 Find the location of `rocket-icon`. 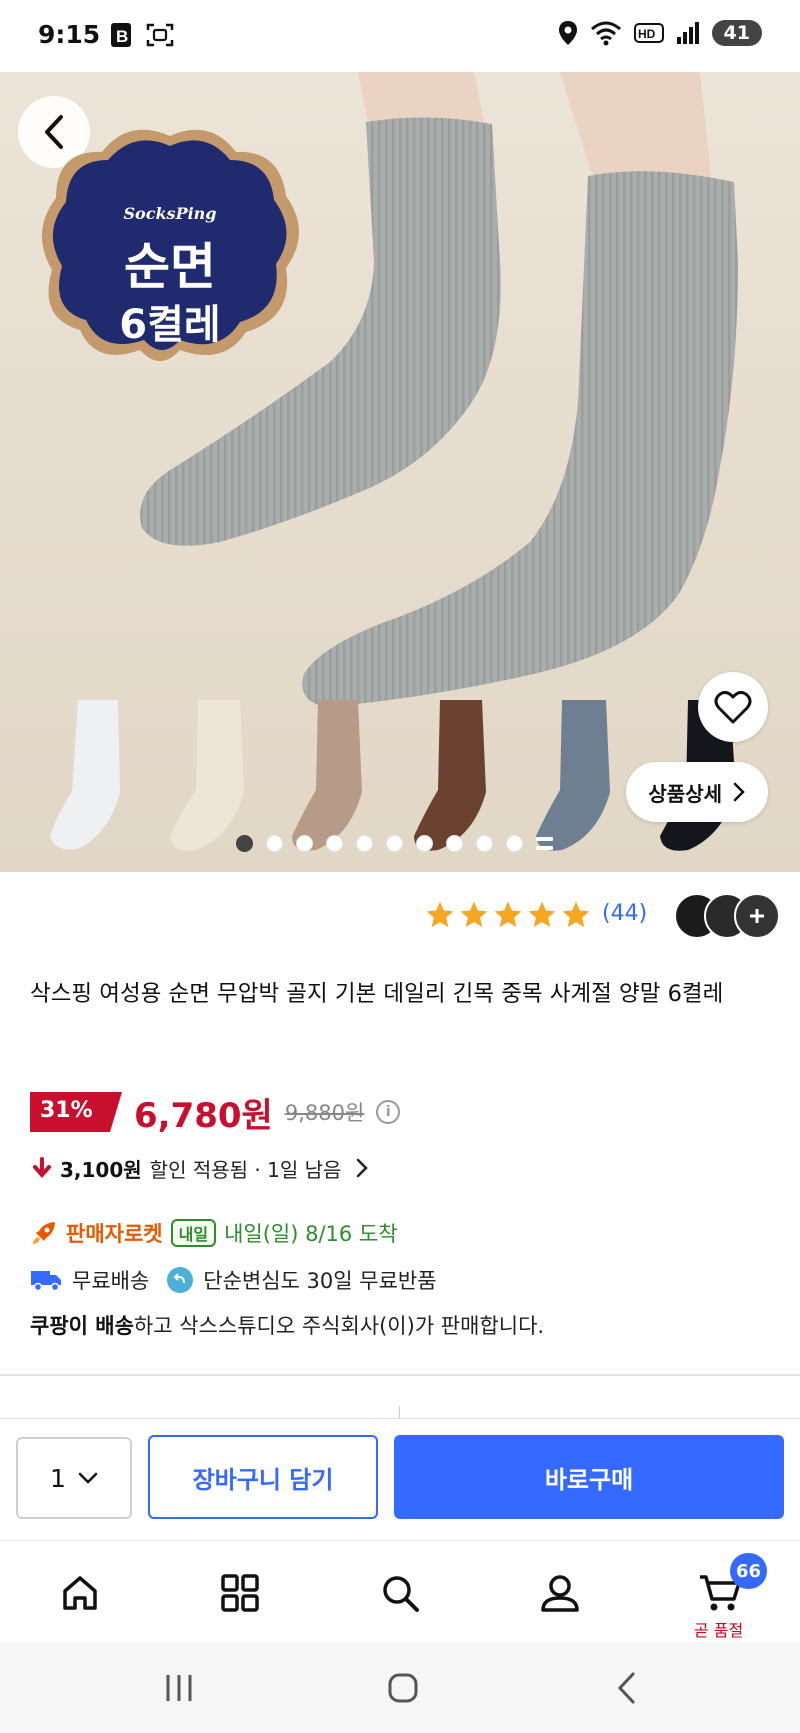

rocket-icon is located at coordinates (44, 1233).